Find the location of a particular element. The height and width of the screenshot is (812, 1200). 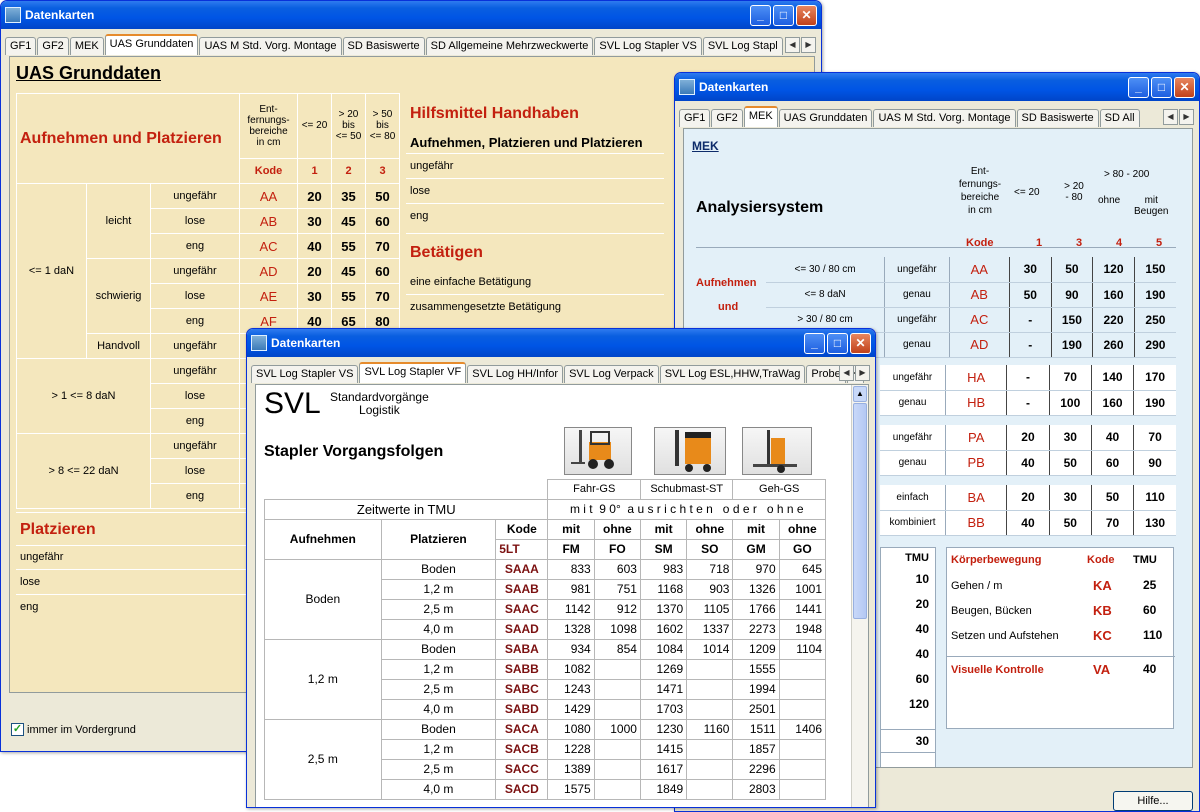

table-cell: 1084 is located at coordinates (663, 649).